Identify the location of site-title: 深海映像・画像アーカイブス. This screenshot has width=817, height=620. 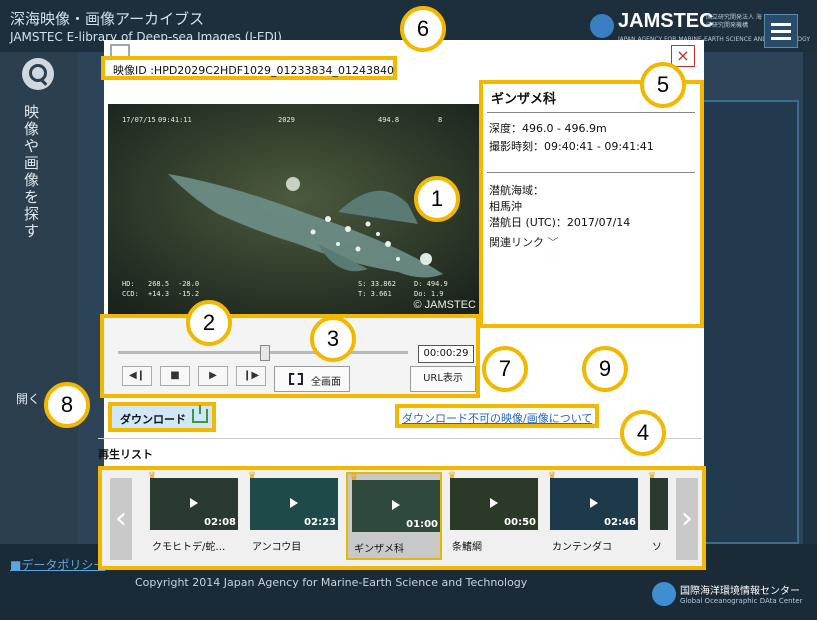
(107, 18).